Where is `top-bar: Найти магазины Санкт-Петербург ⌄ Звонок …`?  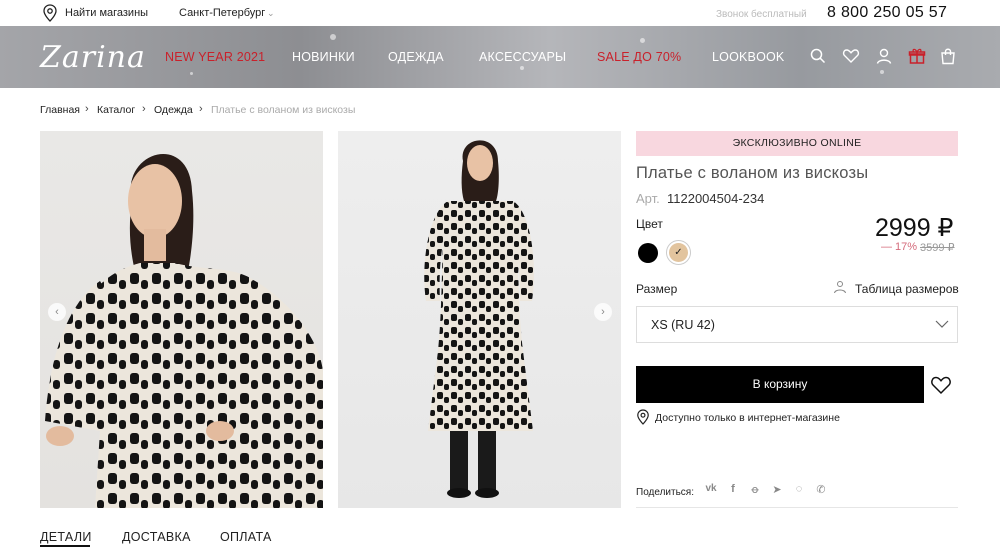
top-bar: Найти магазины Санкт-Петербург ⌄ Звонок … is located at coordinates (500, 13).